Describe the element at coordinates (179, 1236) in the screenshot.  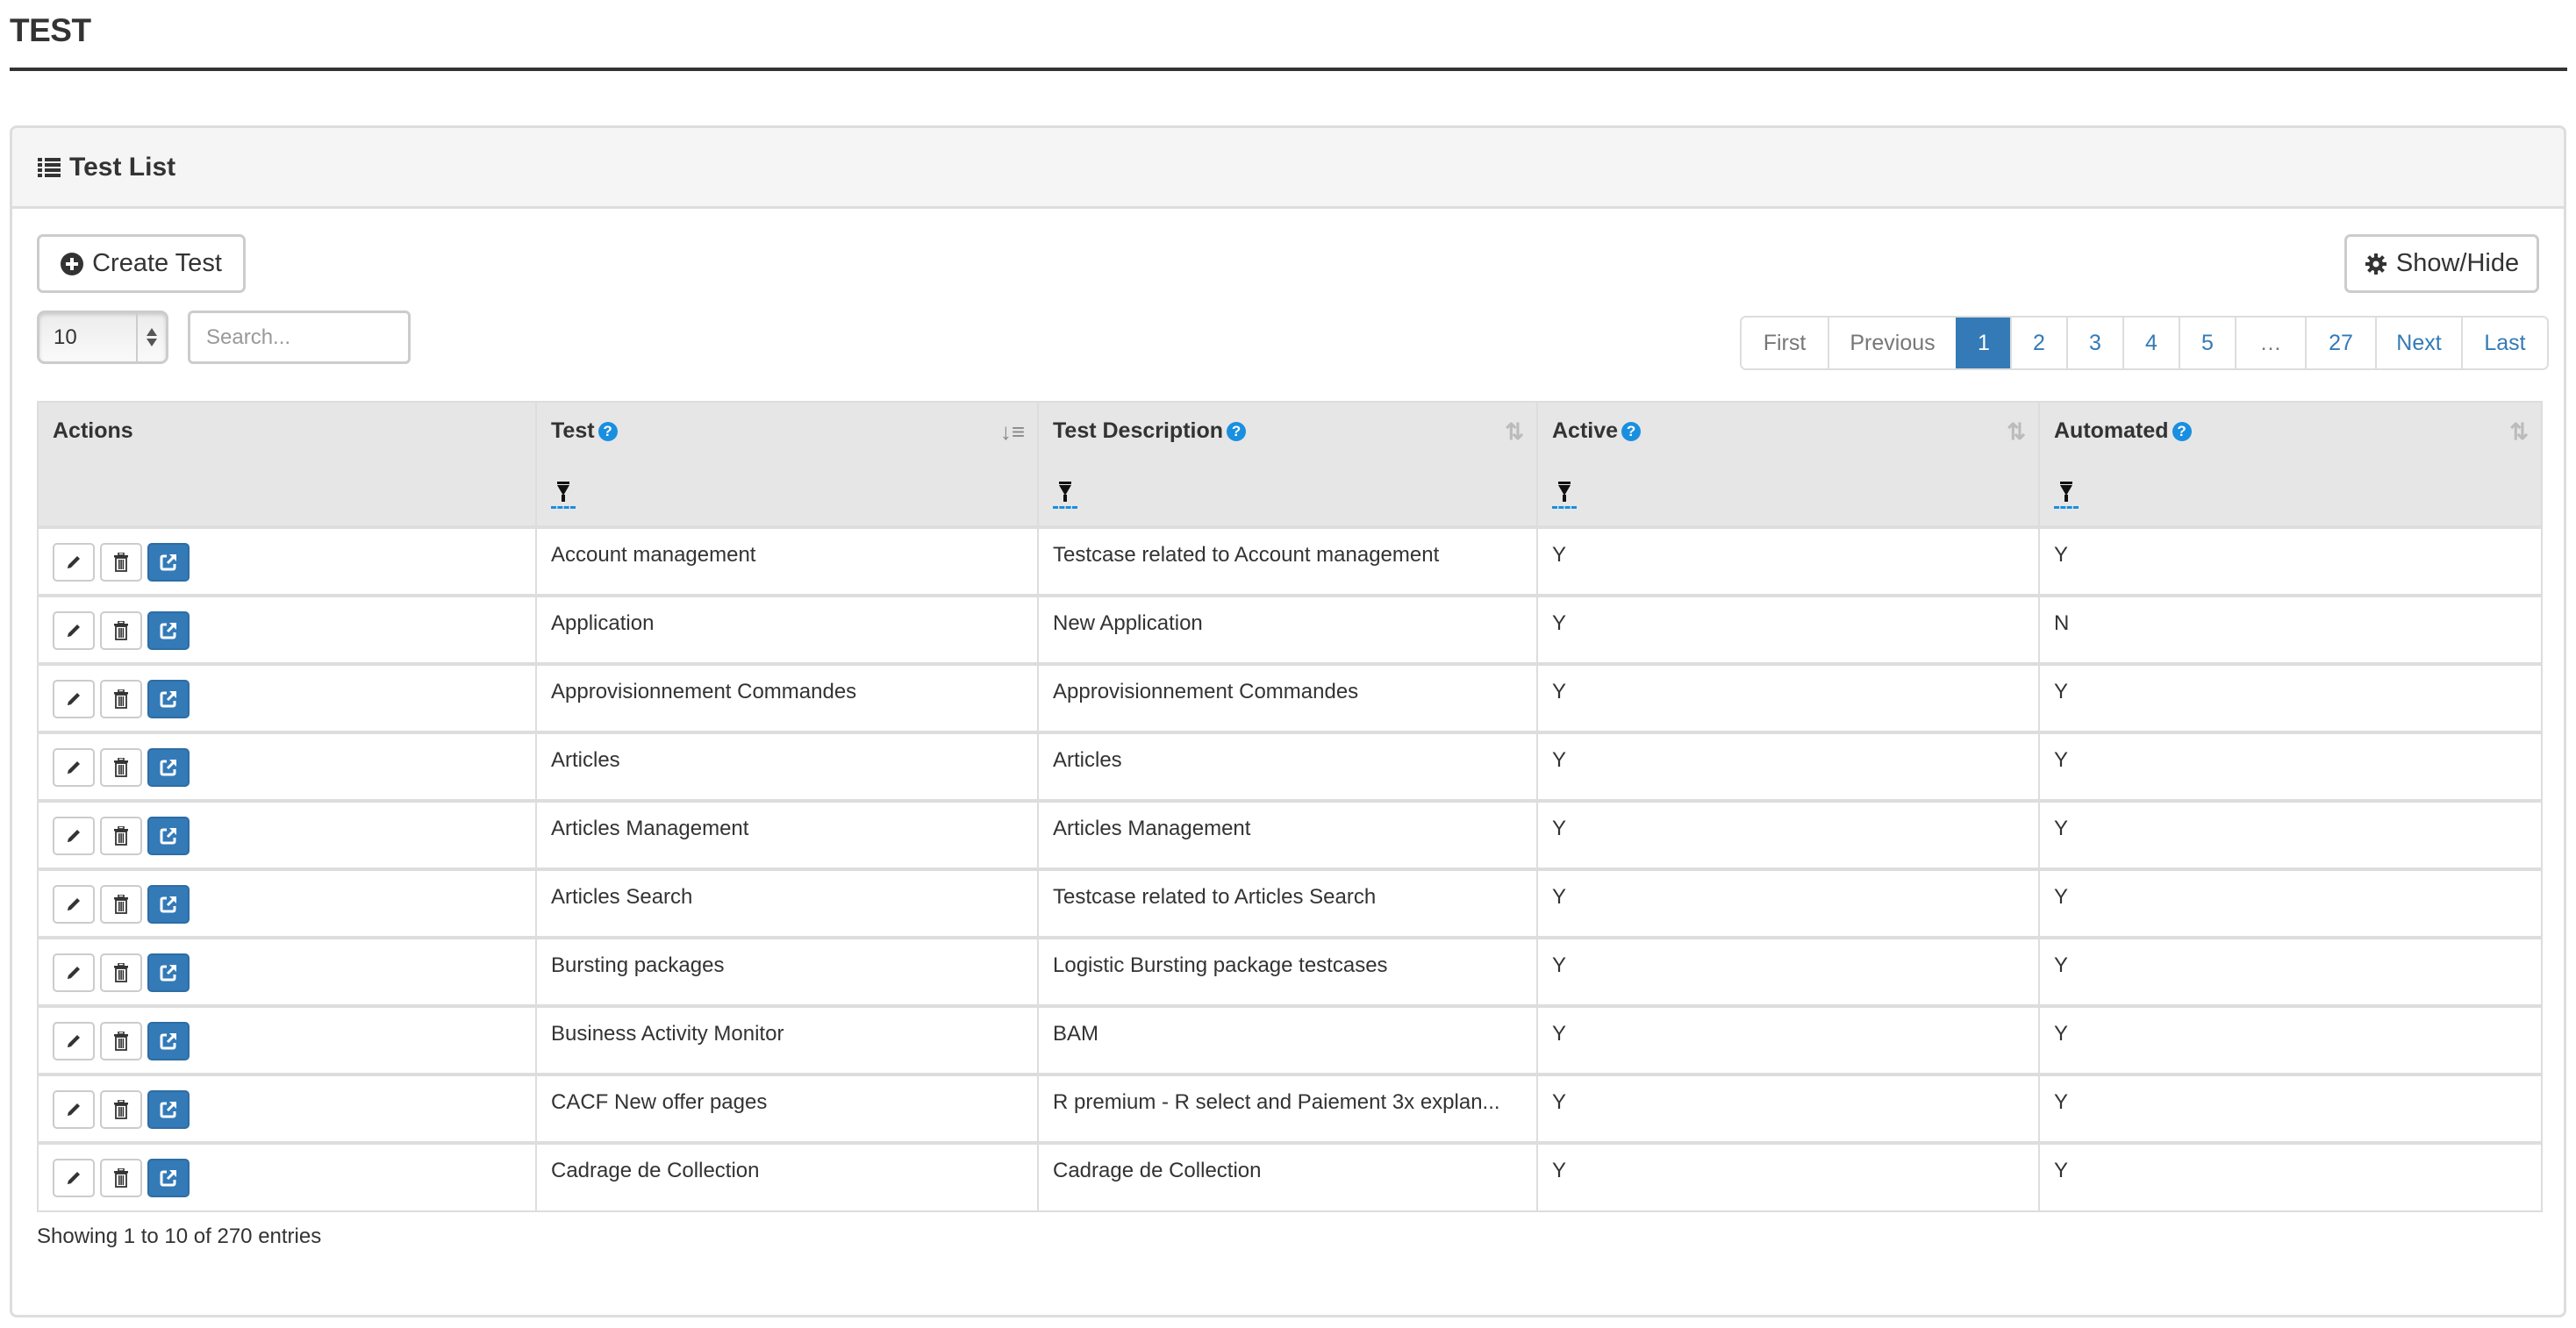
I see `table-info: Showing 1 to 10 of 270 entries` at that location.